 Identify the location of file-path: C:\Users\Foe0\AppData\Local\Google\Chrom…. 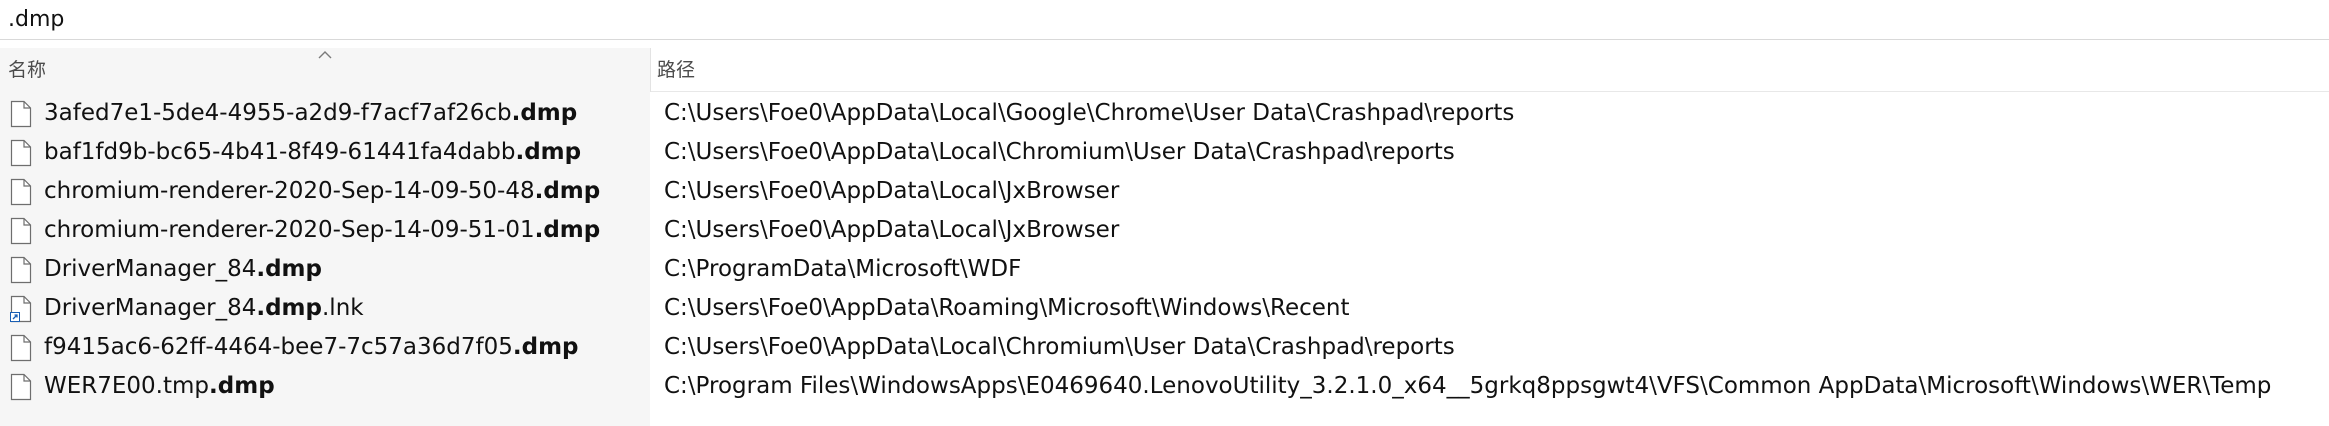
(1089, 113).